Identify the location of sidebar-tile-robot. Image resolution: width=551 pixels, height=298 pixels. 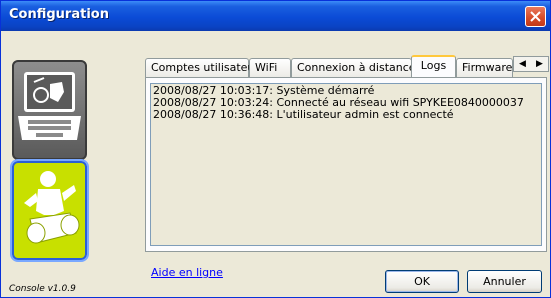
(49, 210).